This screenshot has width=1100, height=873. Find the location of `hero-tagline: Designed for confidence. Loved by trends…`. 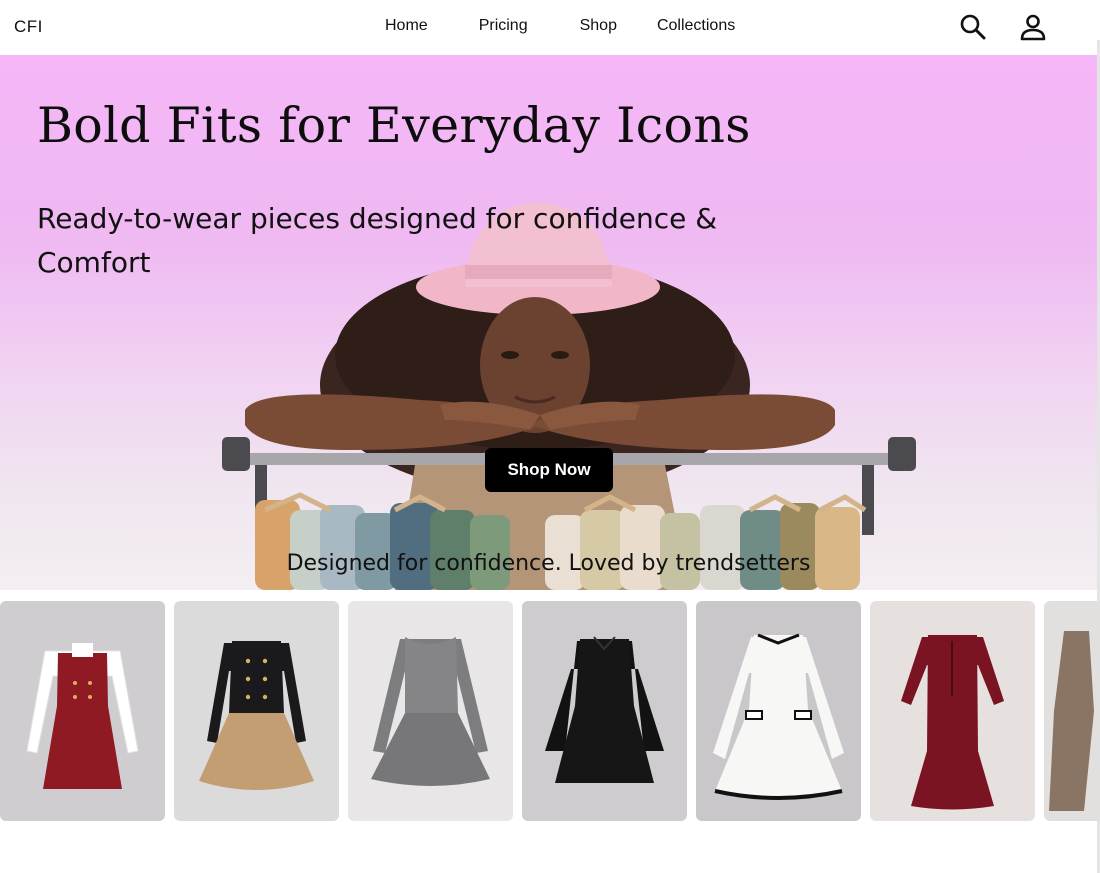

hero-tagline: Designed for confidence. Loved by trends… is located at coordinates (548, 563).